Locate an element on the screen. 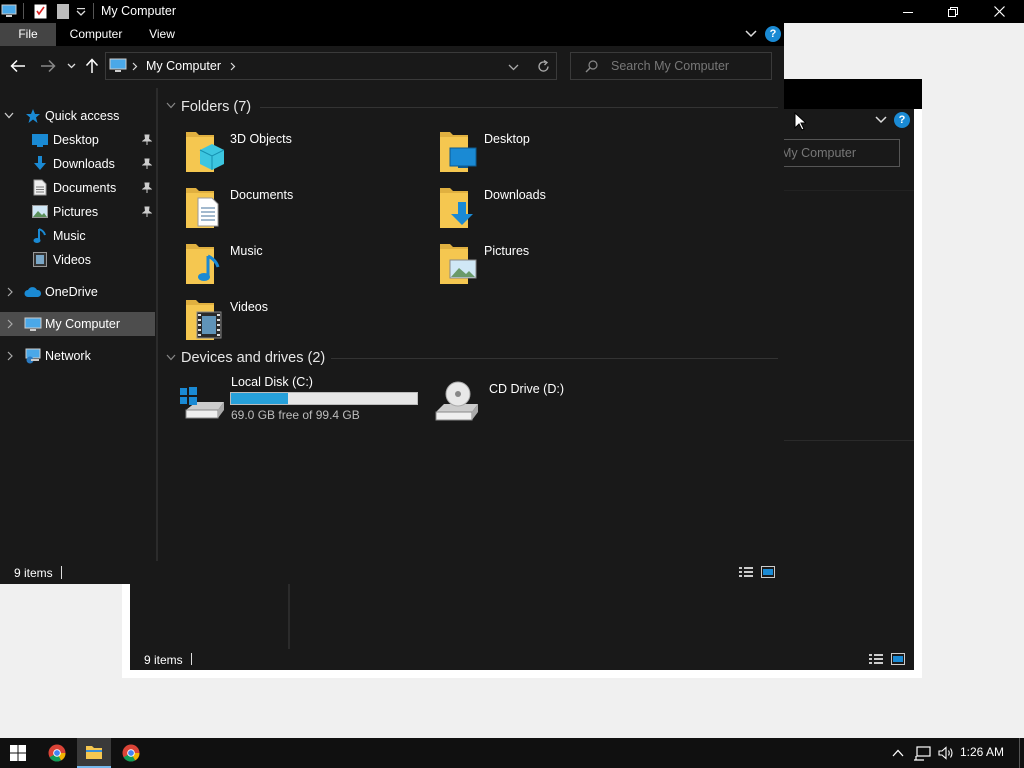  nav-item-documents: Documents is located at coordinates (78, 188).